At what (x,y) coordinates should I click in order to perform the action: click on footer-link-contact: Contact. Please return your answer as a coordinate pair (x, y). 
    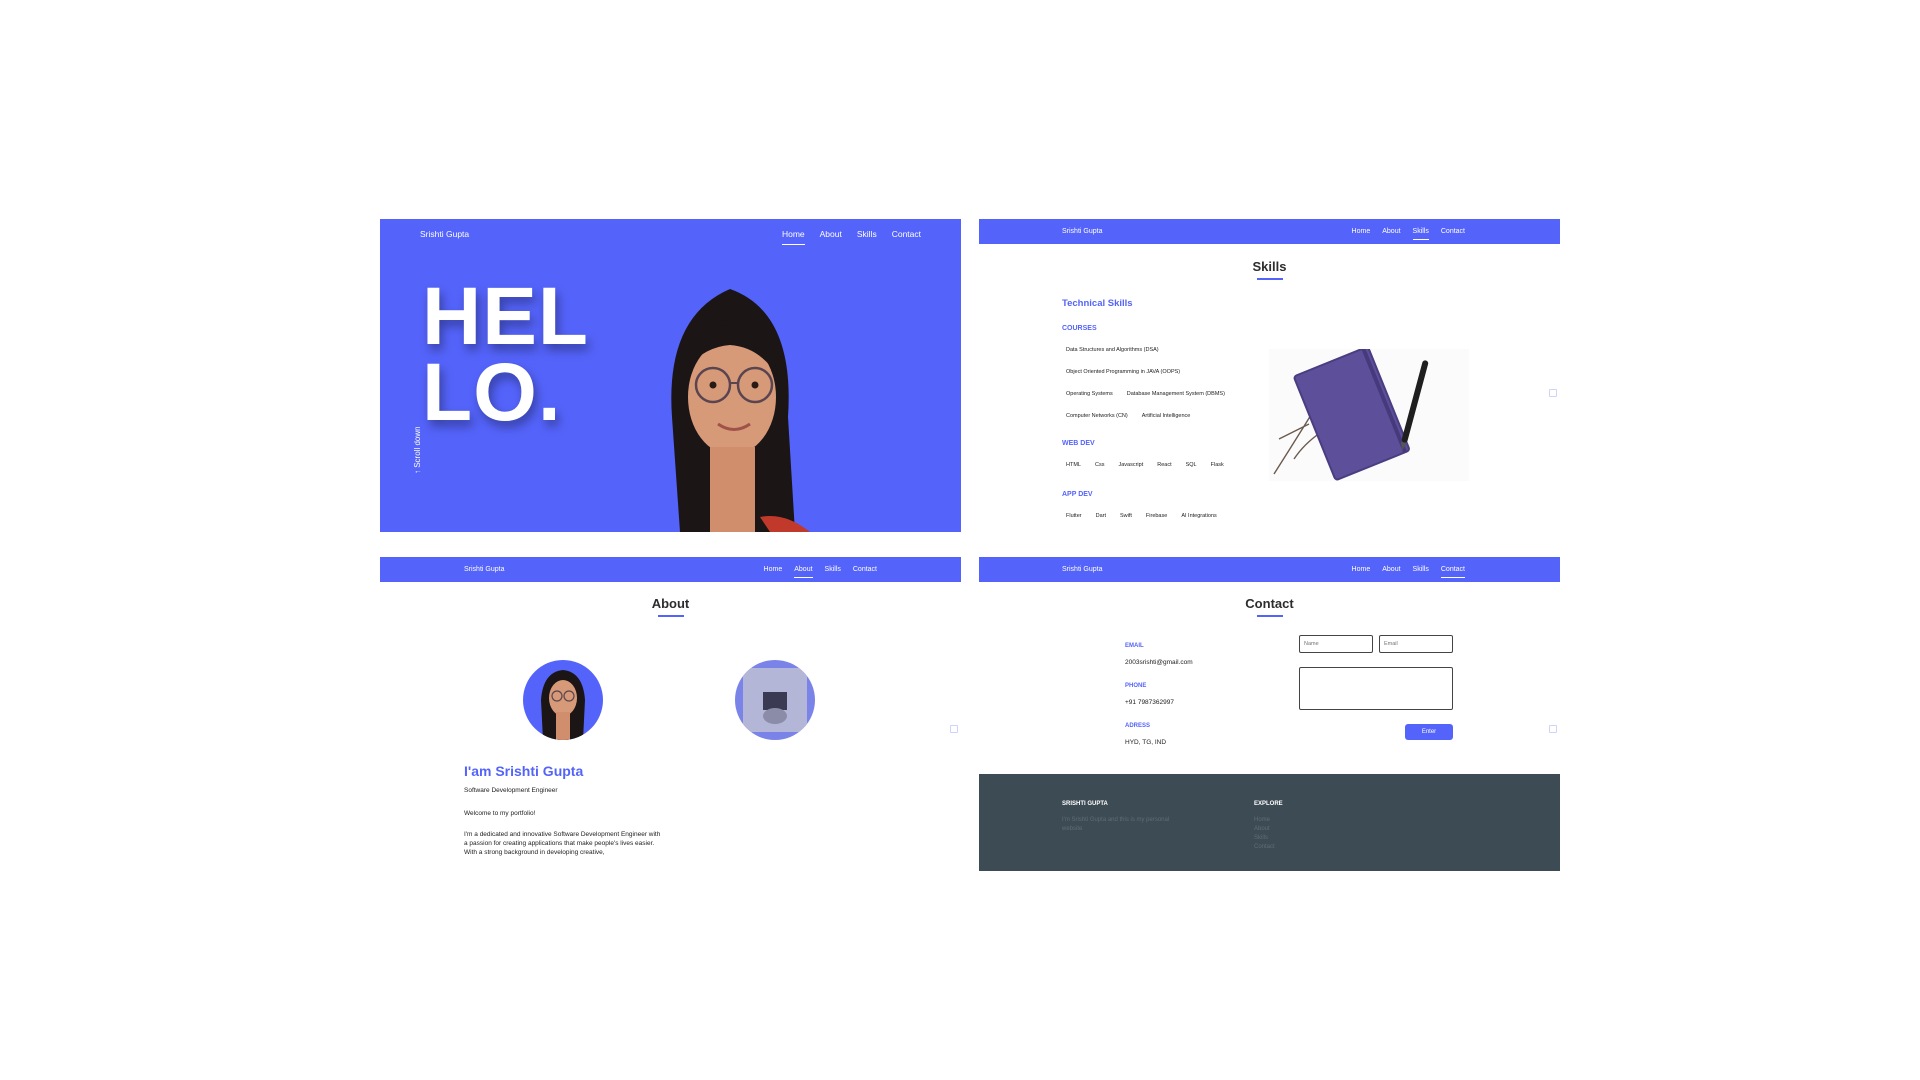
    Looking at the image, I should click on (1264, 847).